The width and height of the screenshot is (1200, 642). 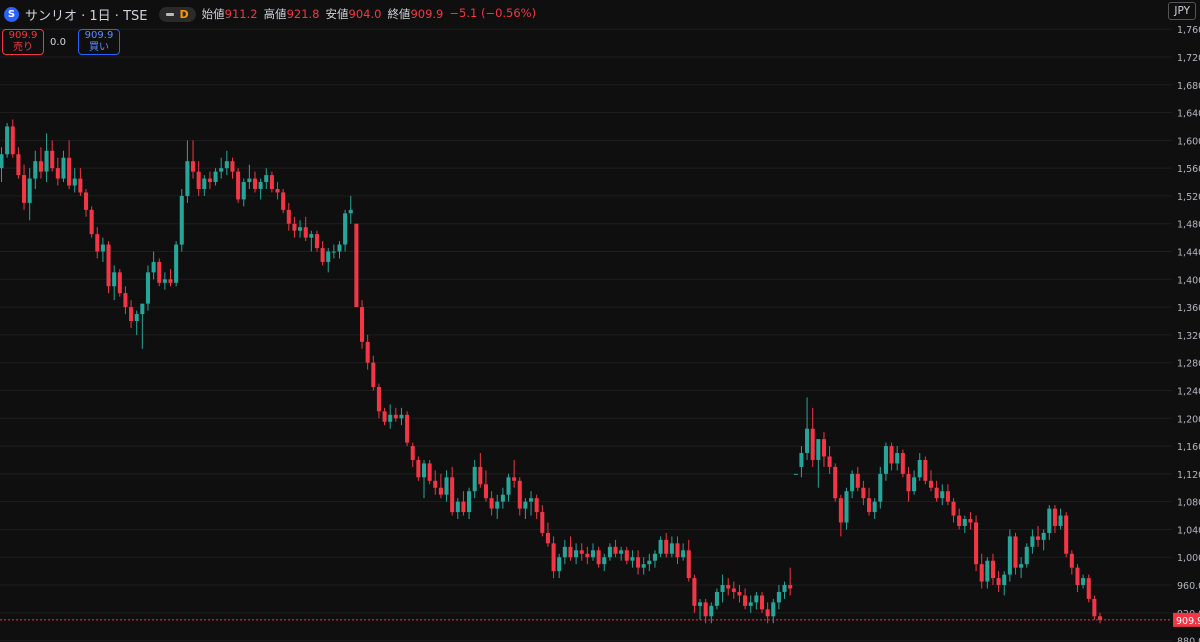 What do you see at coordinates (177, 14) in the screenshot?
I see `interval-badge: D` at bounding box center [177, 14].